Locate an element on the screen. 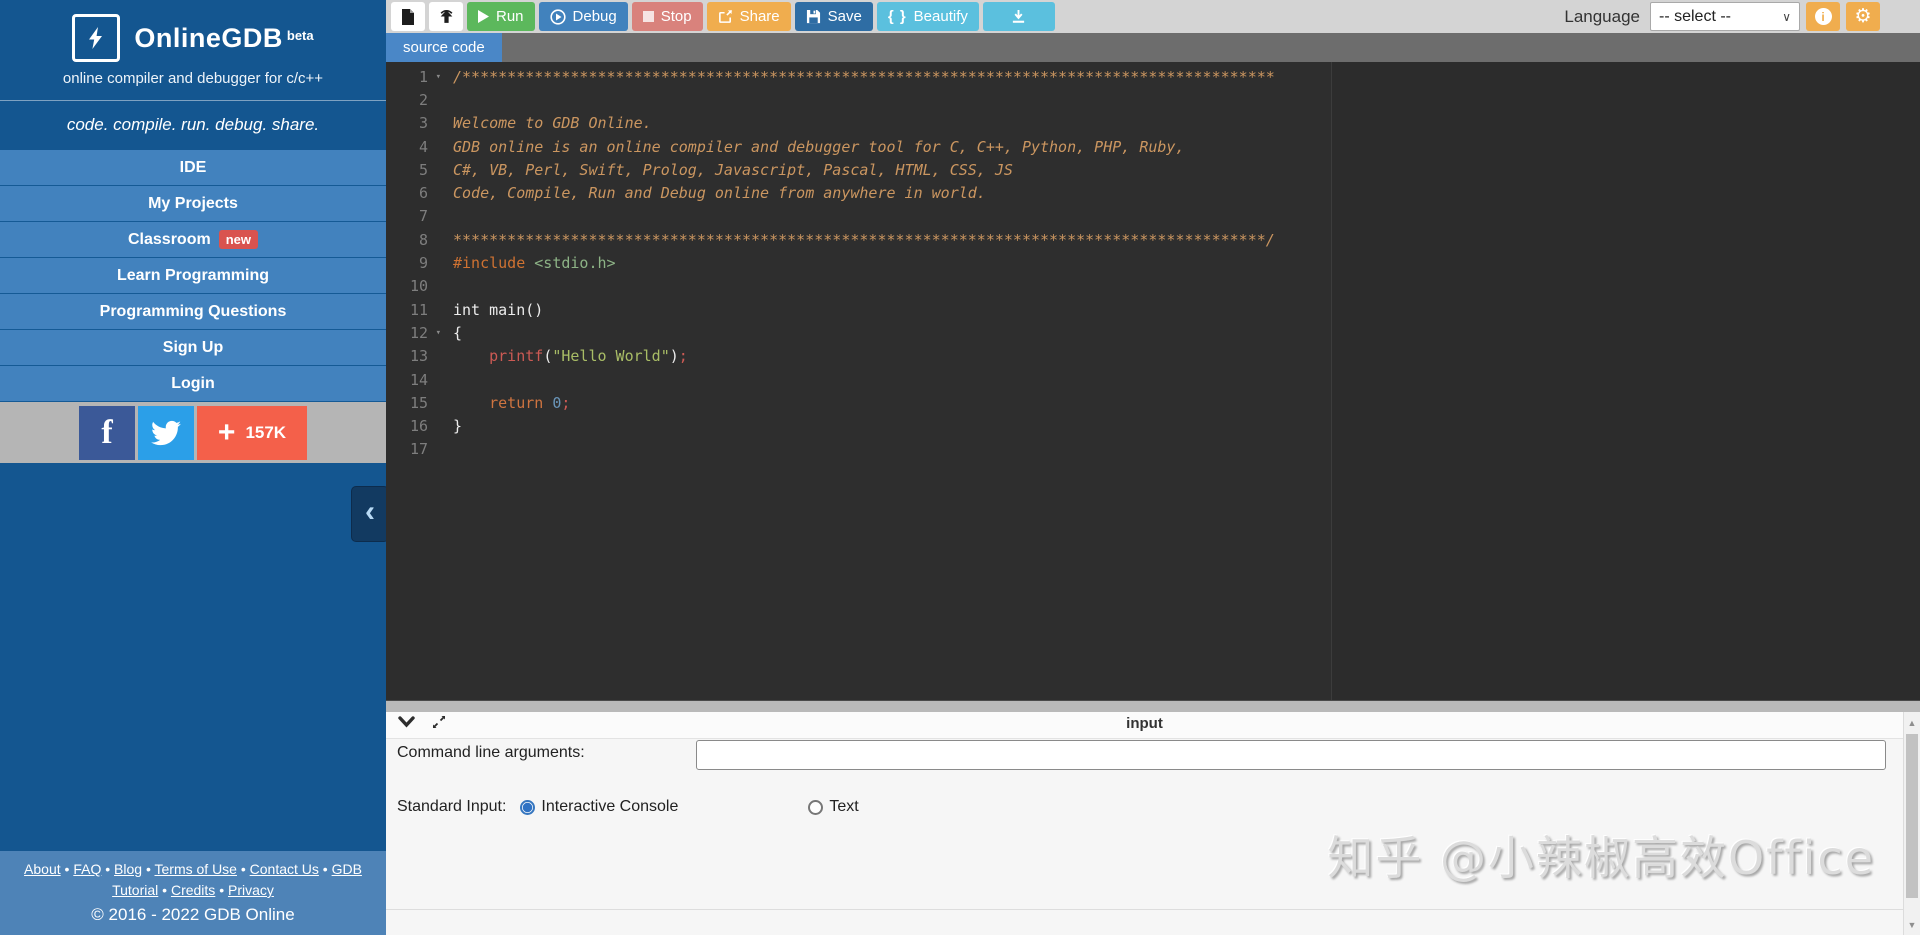  info-icon: i is located at coordinates (1823, 16).